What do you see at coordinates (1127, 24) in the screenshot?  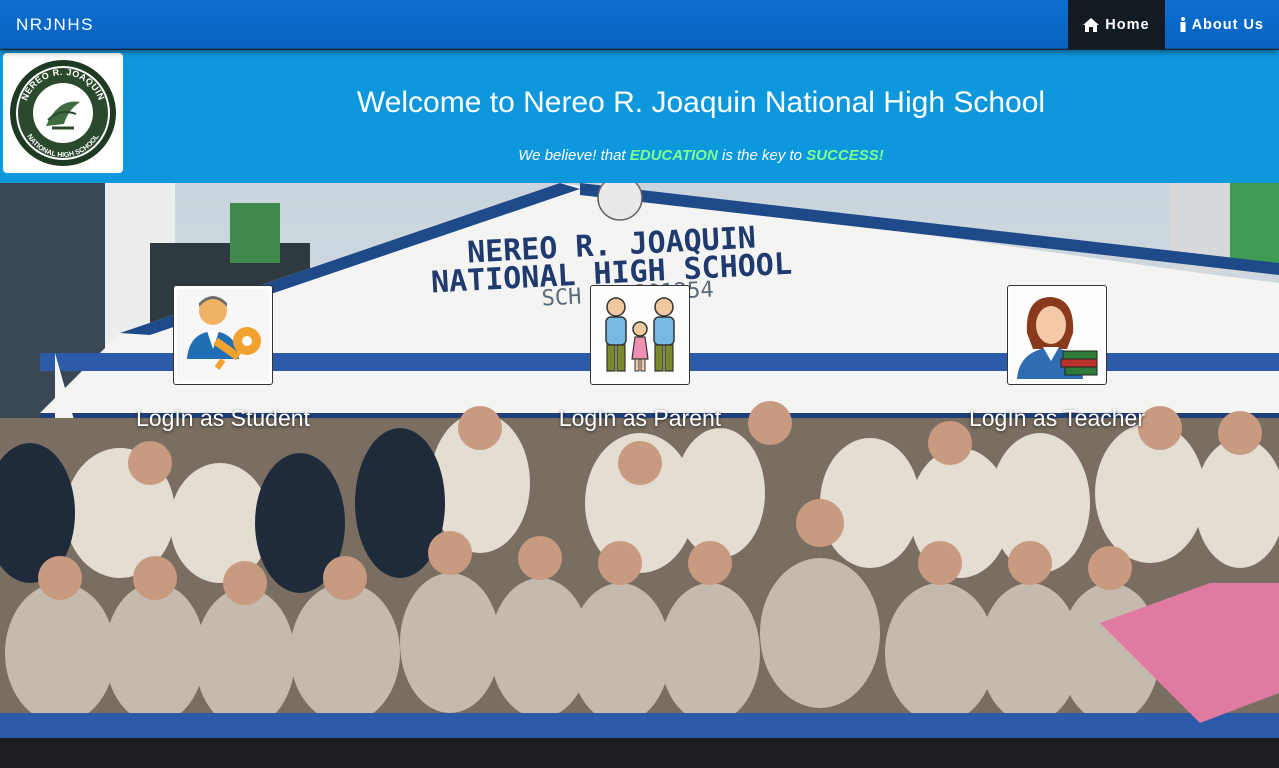 I see `nav-home-label: Home` at bounding box center [1127, 24].